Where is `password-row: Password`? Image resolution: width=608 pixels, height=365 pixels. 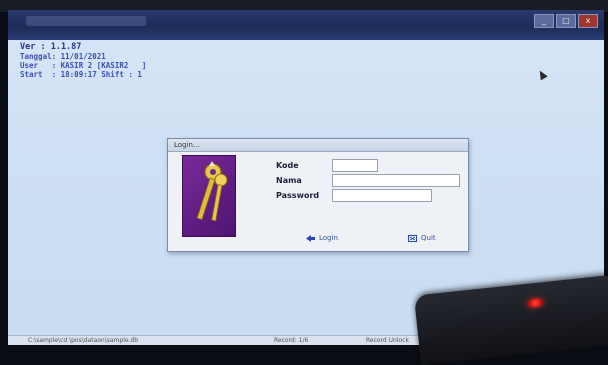
password-row: Password is located at coordinates (354, 195).